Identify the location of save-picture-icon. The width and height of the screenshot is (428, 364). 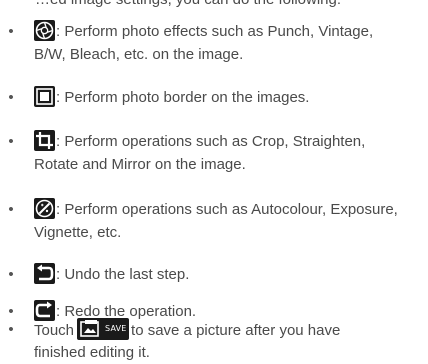
(89, 328).